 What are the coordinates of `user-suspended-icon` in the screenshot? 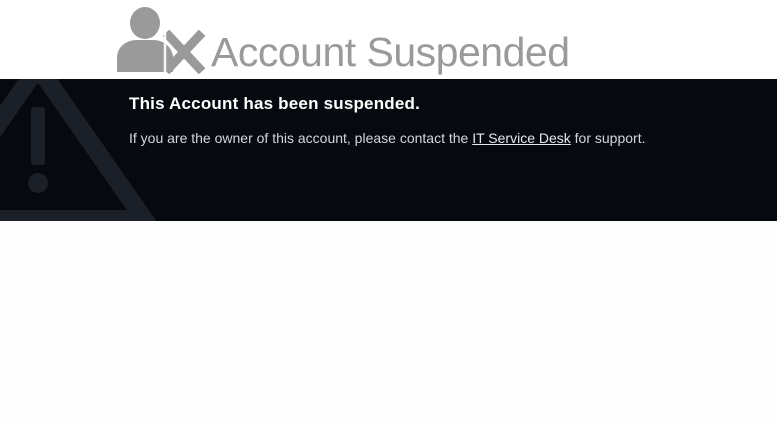 It's located at (161, 40).